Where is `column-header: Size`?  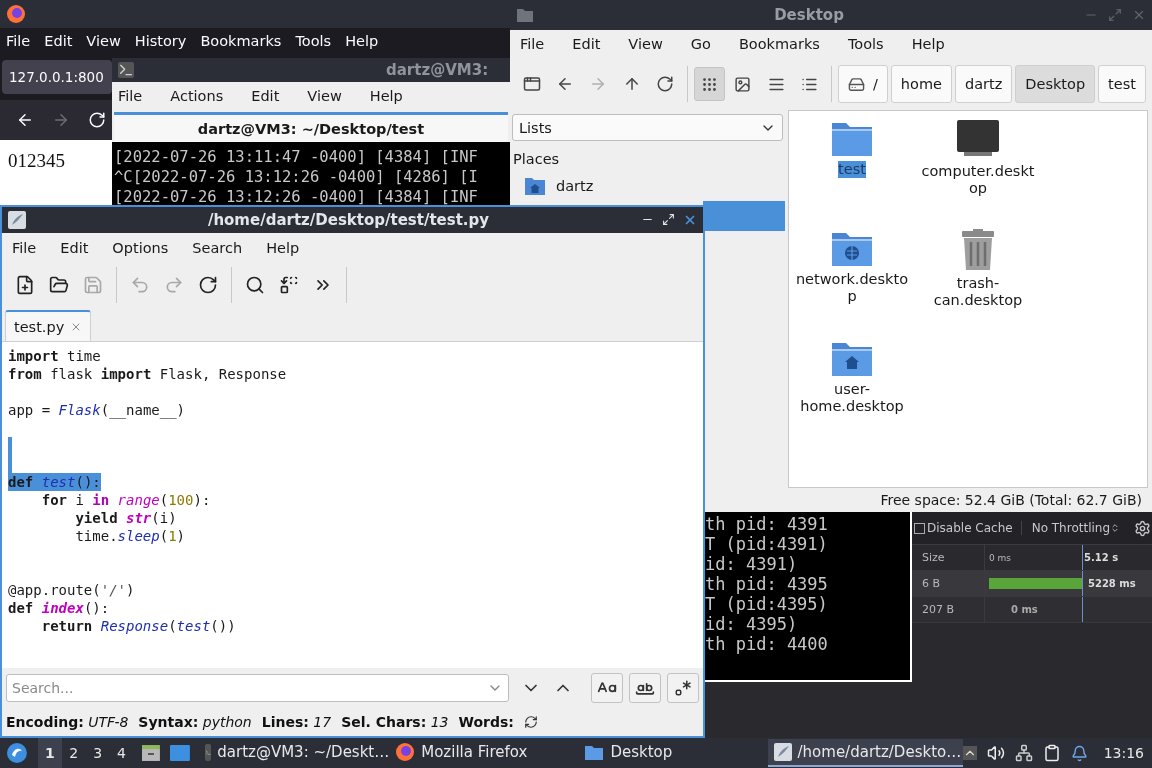
column-header: Size is located at coordinates (933, 557).